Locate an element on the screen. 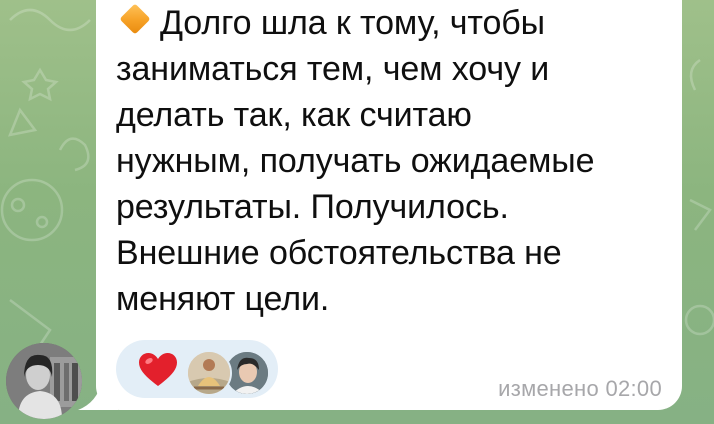 Image resolution: width=714 pixels, height=424 pixels. reactor-avatar is located at coordinates (209, 373).